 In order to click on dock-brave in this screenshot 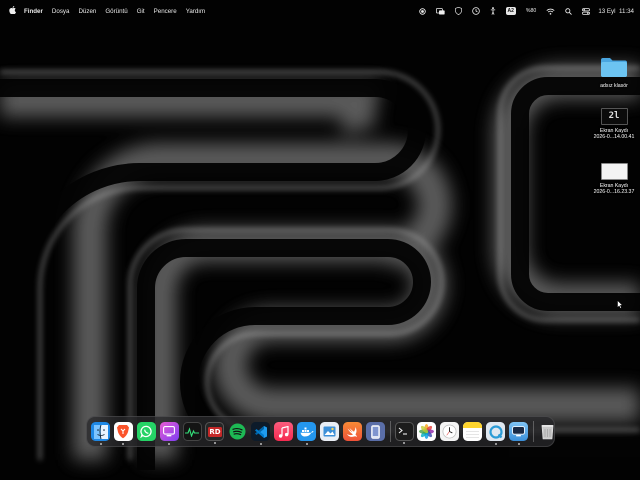, I will do `click(123, 433)`.